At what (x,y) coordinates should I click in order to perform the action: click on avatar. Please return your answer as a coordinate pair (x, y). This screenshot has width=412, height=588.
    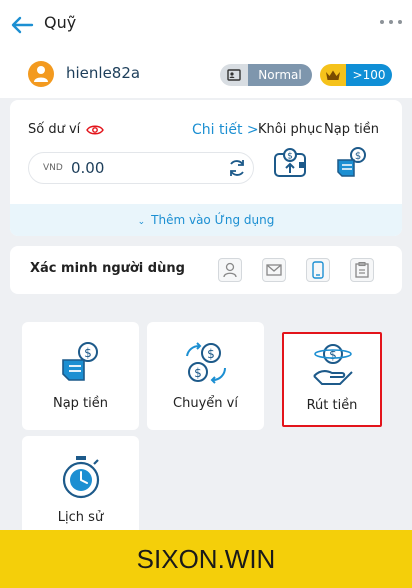
    Looking at the image, I should click on (41, 74).